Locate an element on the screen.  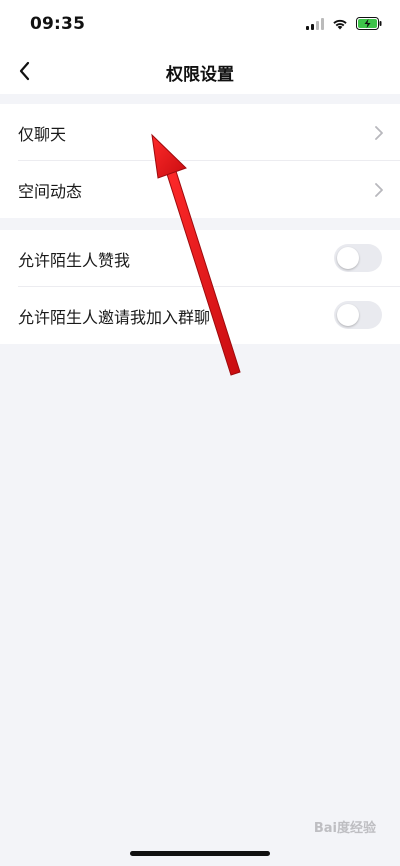
list-item-label: 允许陌生人赞我 is located at coordinates (74, 260).